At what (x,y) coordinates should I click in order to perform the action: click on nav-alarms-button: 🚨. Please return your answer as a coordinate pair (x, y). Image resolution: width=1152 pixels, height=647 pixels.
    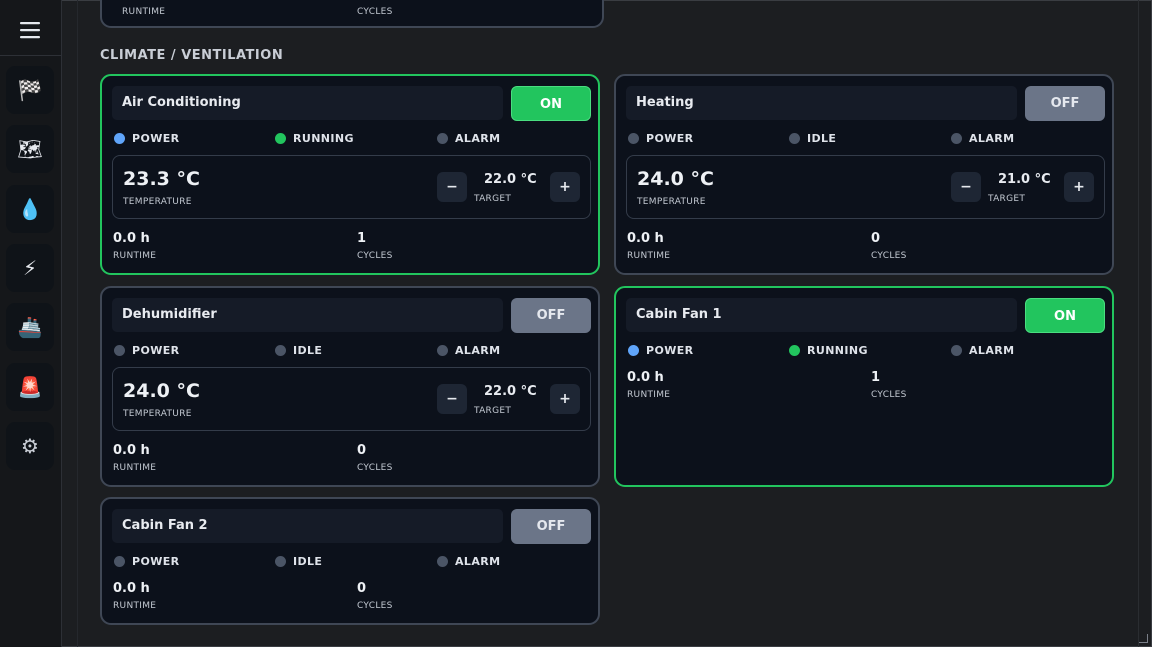
    Looking at the image, I should click on (30, 387).